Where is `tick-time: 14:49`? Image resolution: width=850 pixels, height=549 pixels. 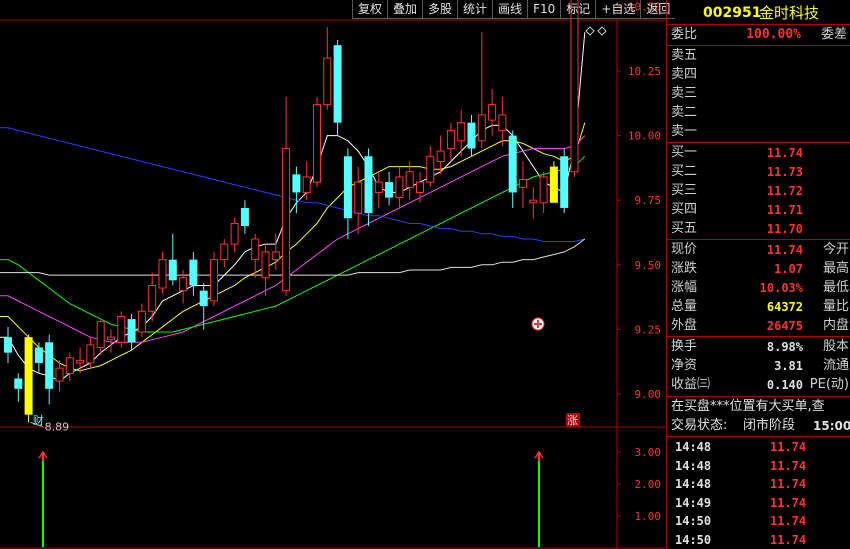 tick-time: 14:49 is located at coordinates (693, 502).